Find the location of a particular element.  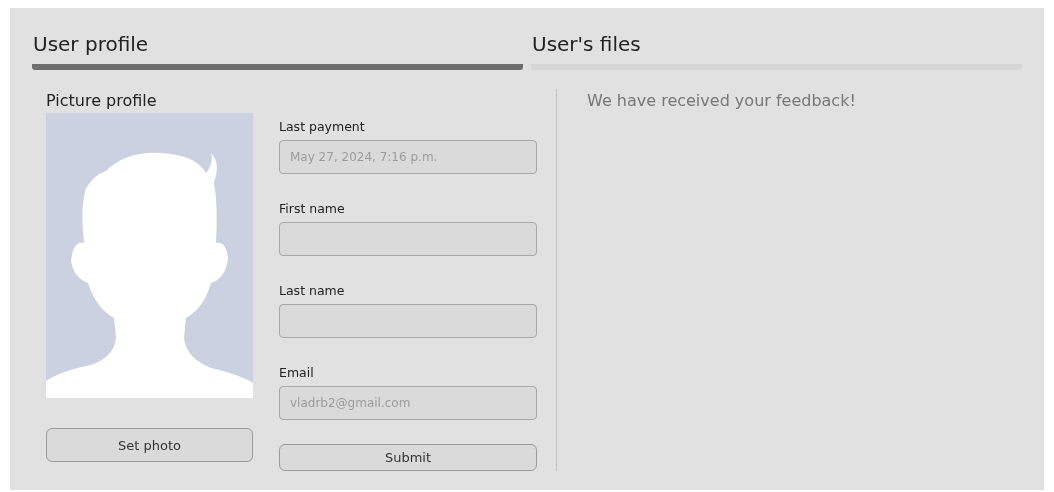

input-field: vladrb2@gmail.com is located at coordinates (408, 403).